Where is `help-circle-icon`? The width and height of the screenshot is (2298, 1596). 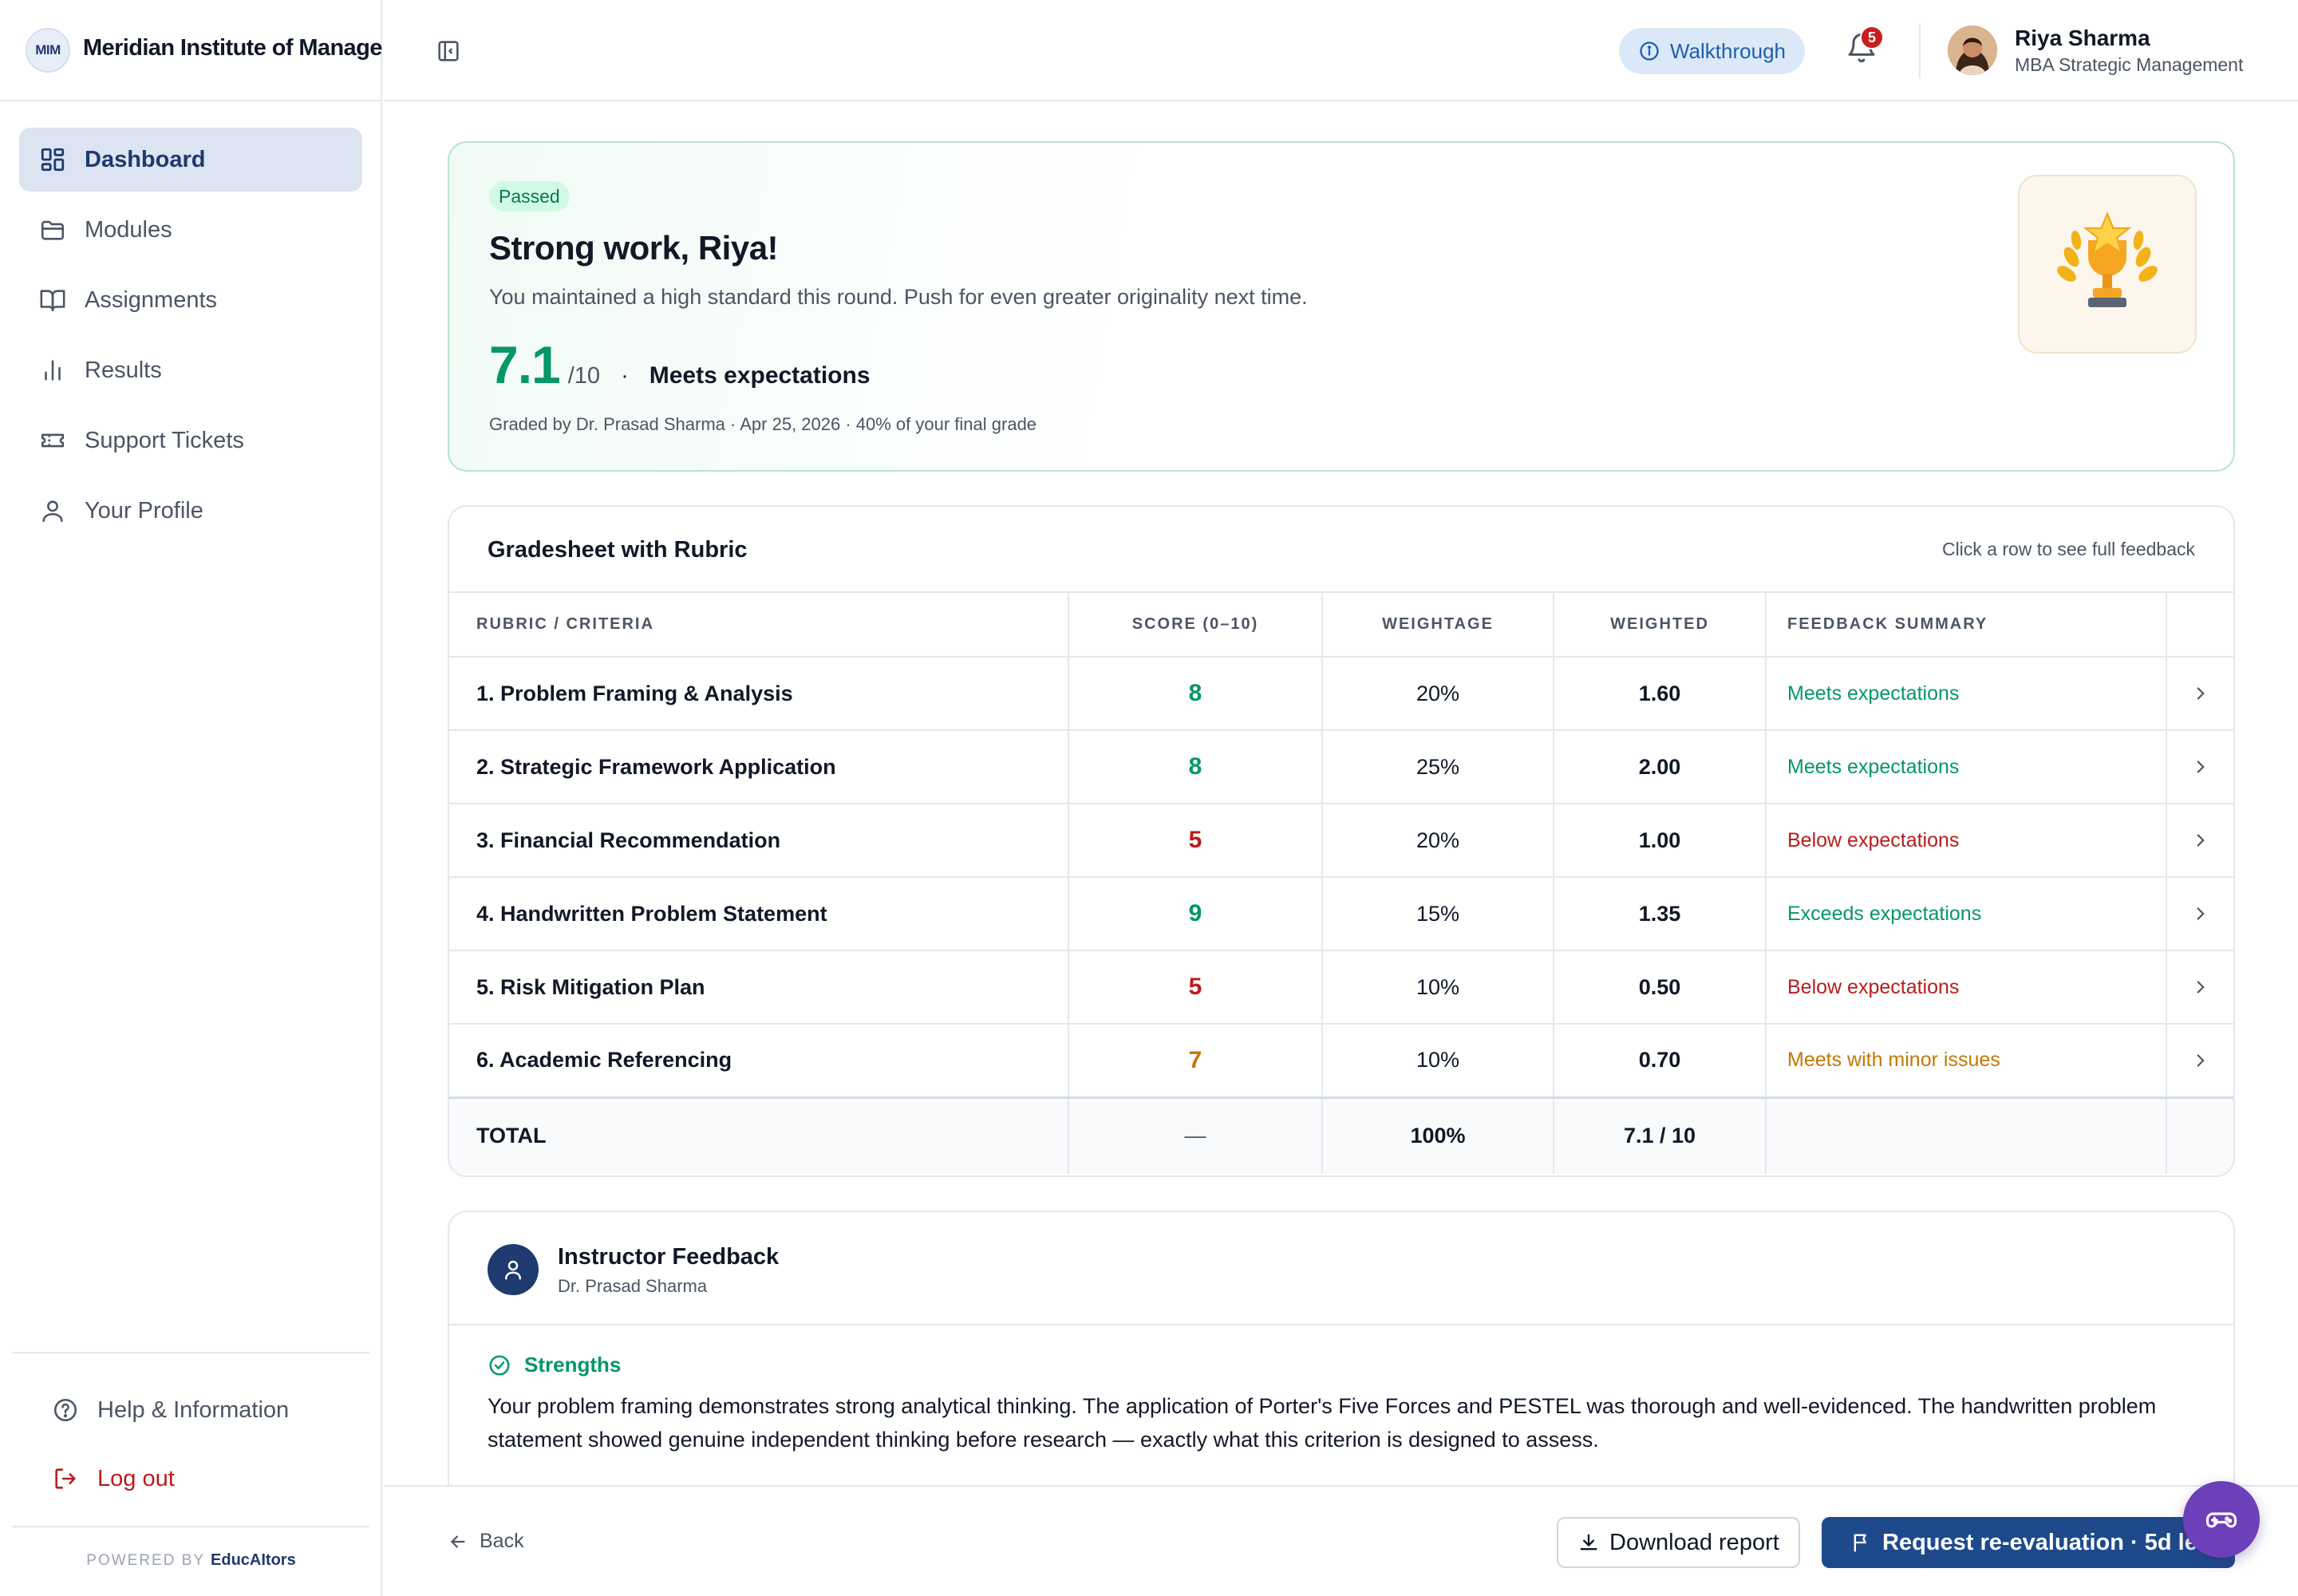 help-circle-icon is located at coordinates (65, 1410).